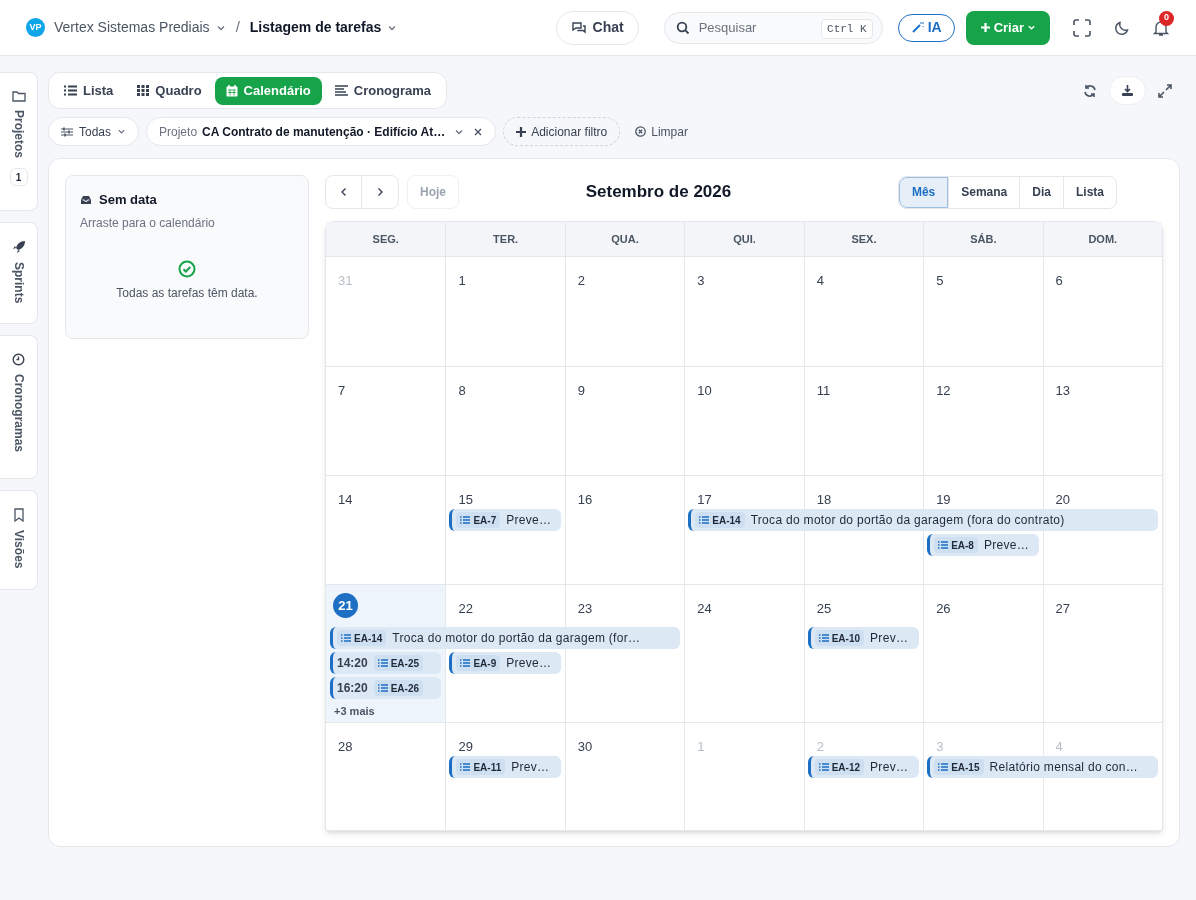 The height and width of the screenshot is (900, 1196). What do you see at coordinates (1102, 421) in the screenshot?
I see `day-cell: 13` at bounding box center [1102, 421].